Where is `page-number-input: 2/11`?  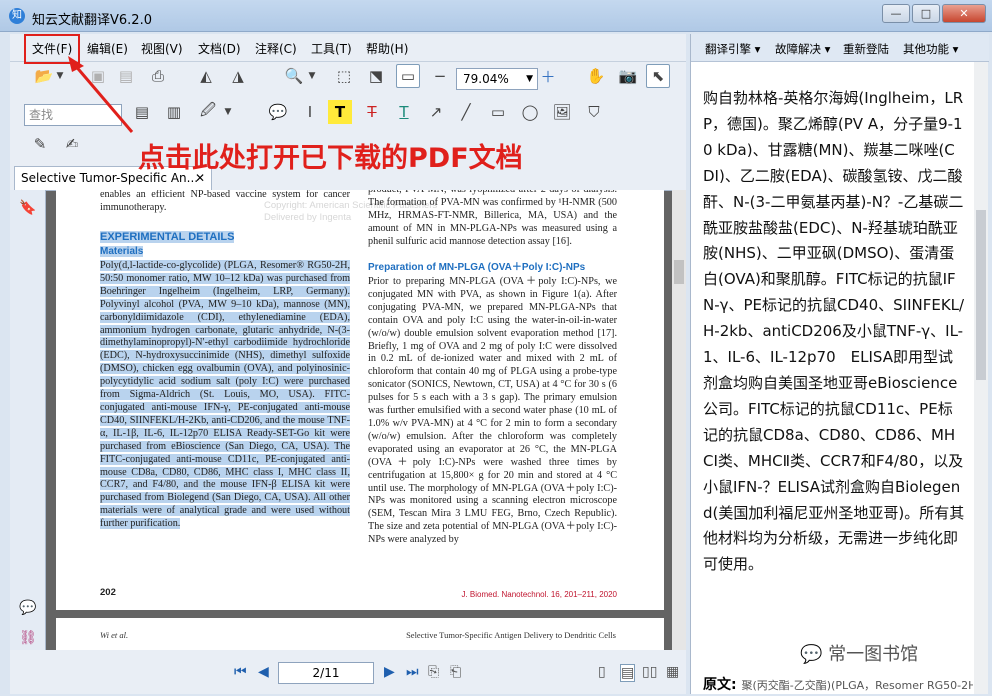 page-number-input: 2/11 is located at coordinates (326, 673).